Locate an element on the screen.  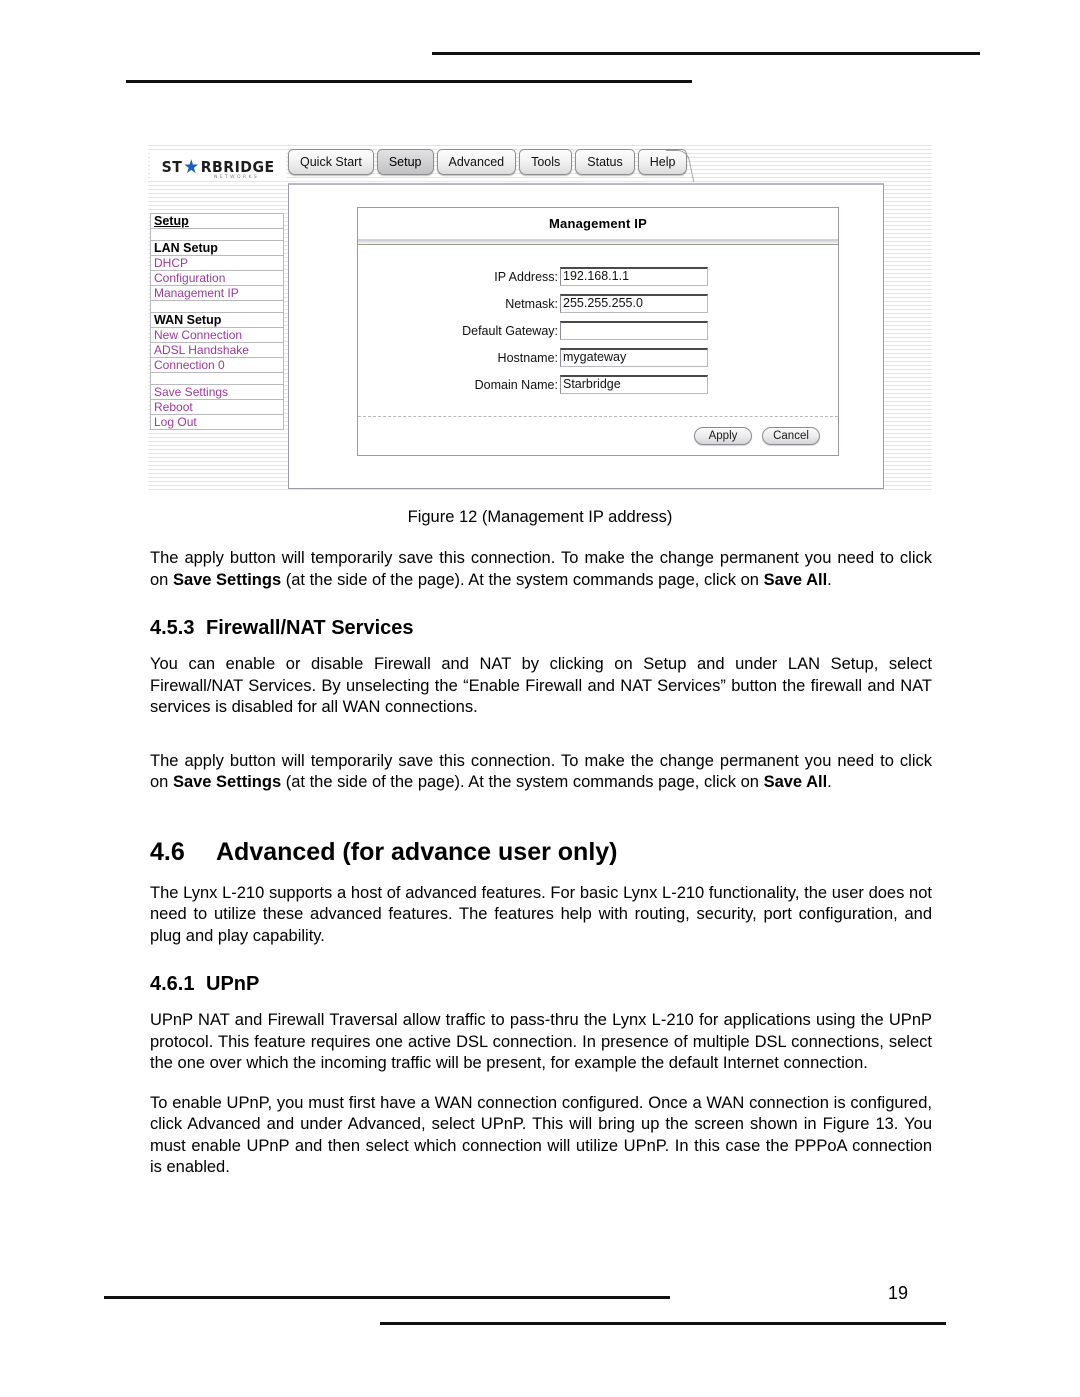
header-rule-top is located at coordinates (706, 53).